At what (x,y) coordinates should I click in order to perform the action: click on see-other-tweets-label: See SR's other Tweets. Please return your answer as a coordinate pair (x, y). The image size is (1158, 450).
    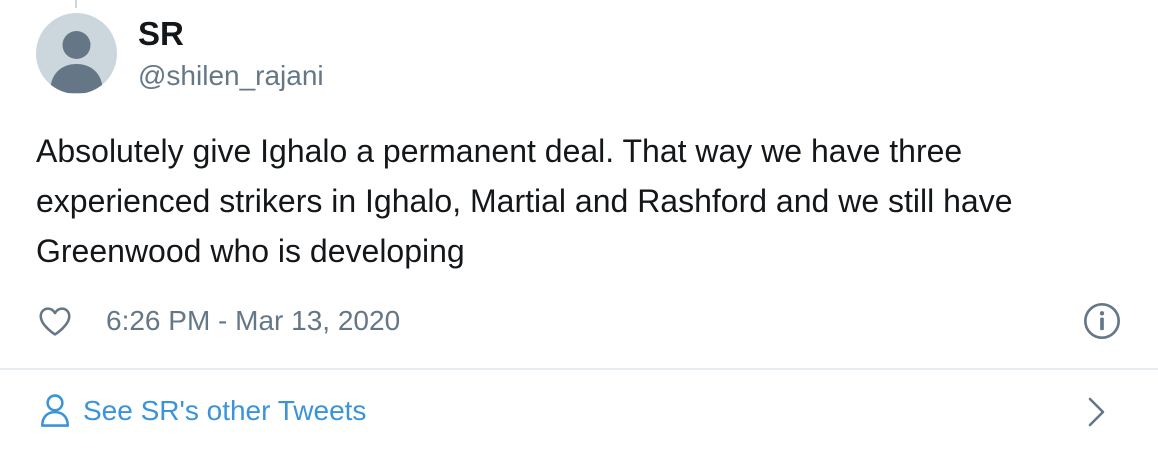
    Looking at the image, I should click on (224, 411).